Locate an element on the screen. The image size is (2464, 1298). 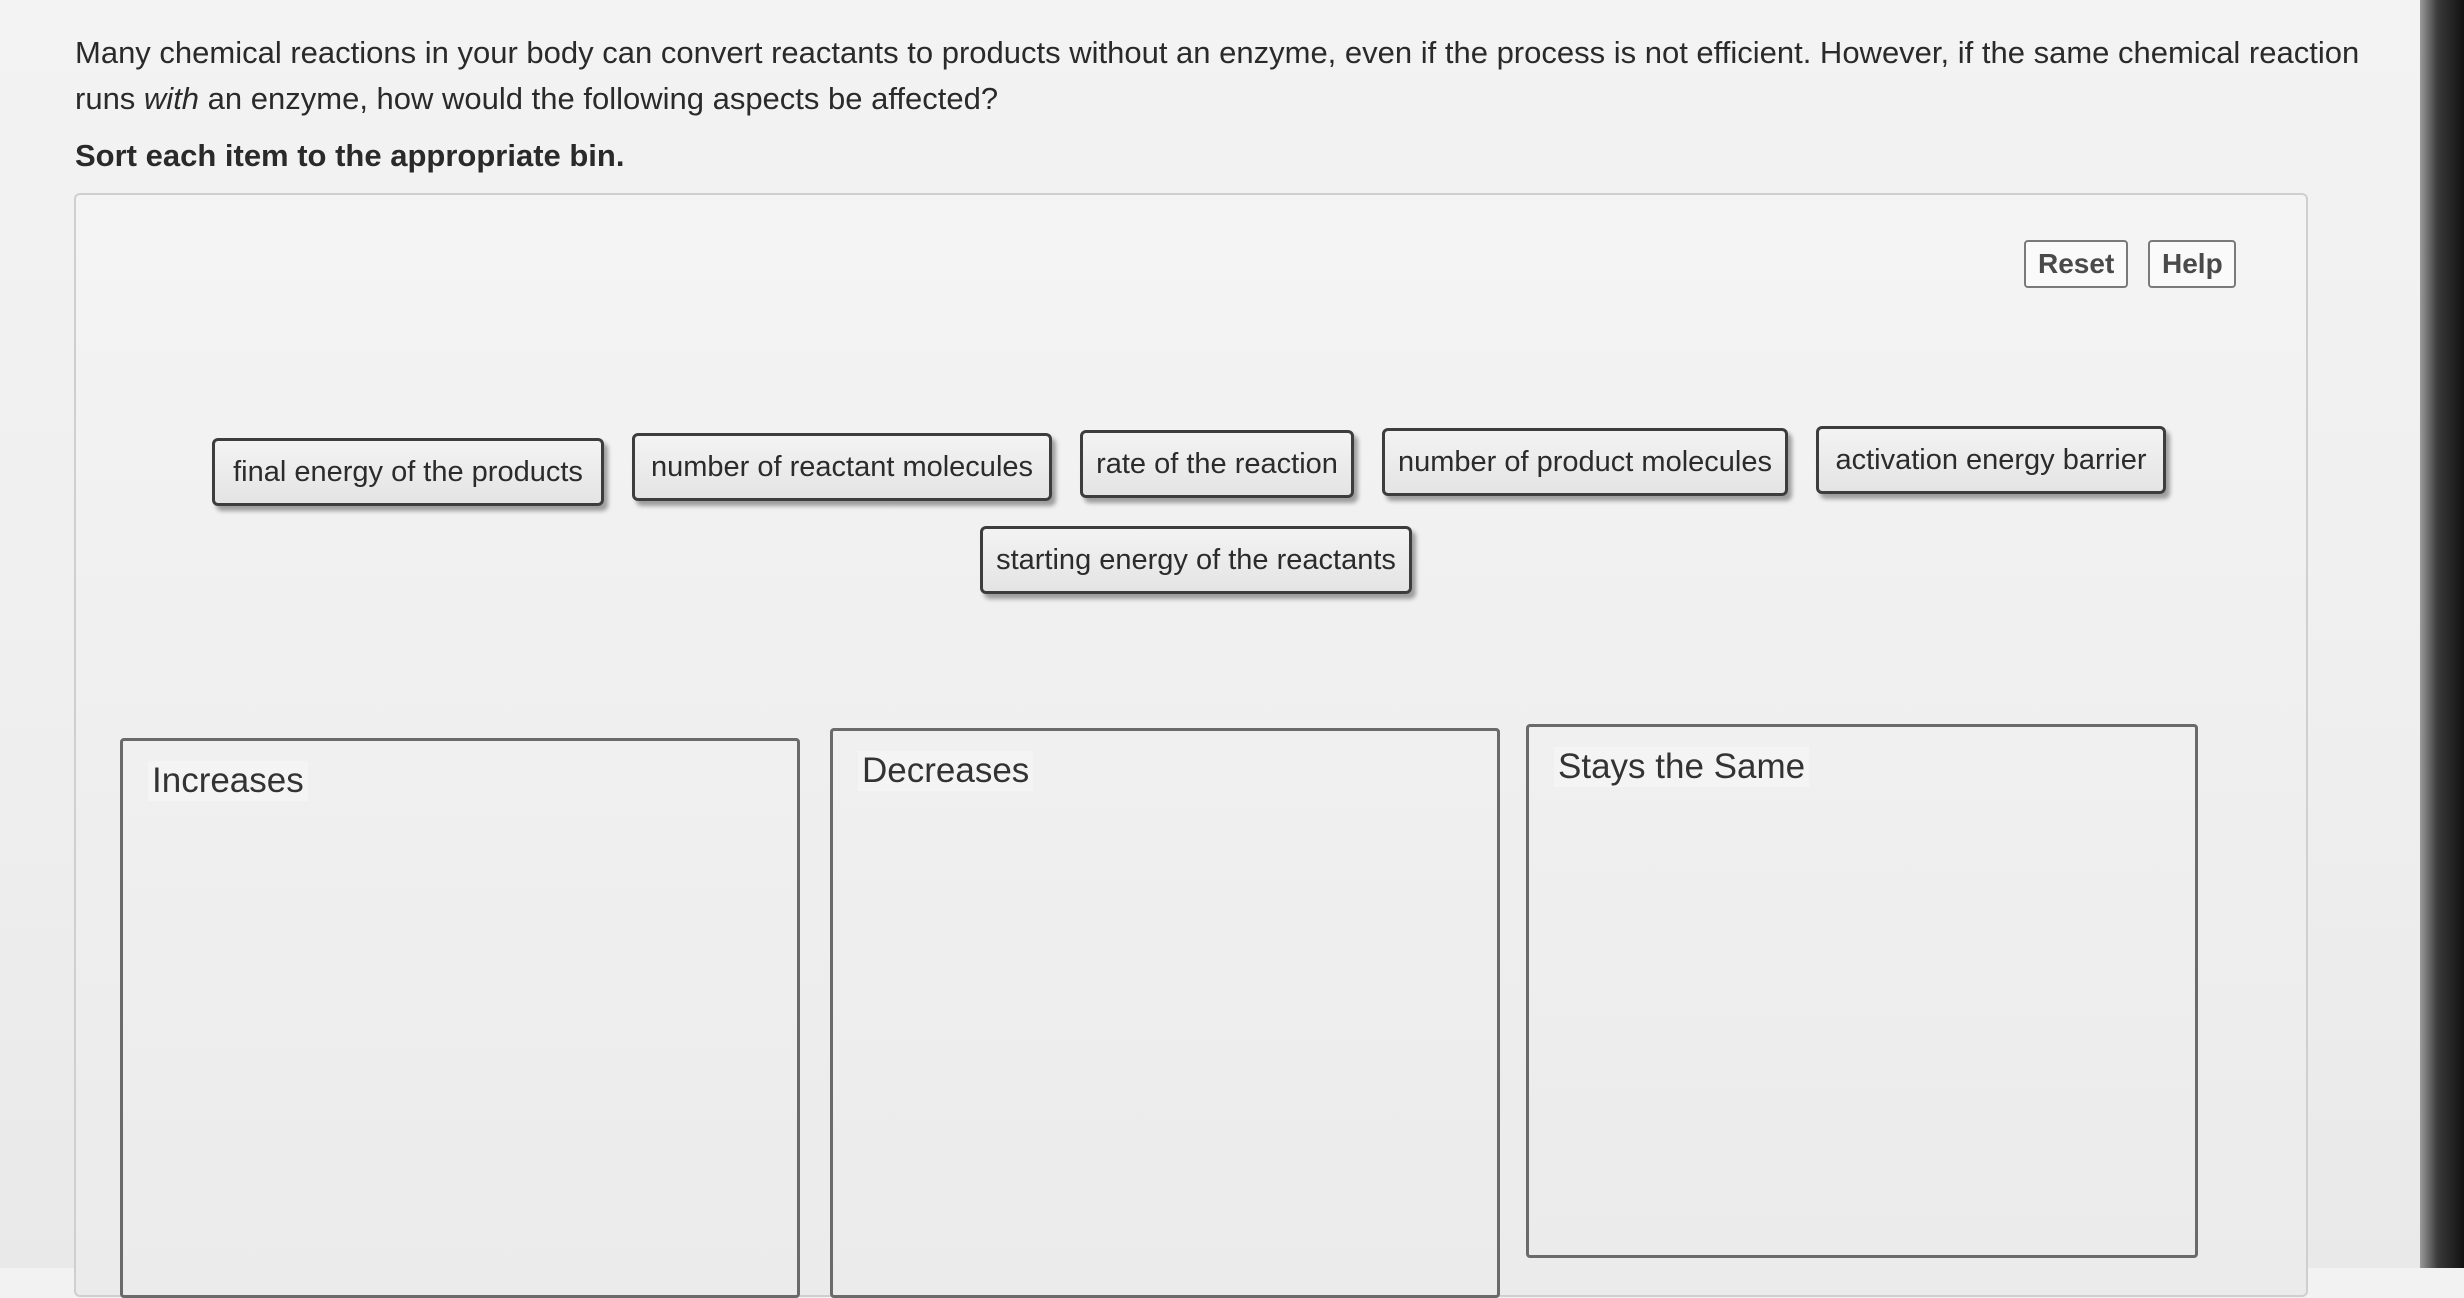
item-activation-energy-barrier: activation energy barrier is located at coordinates (1991, 460).